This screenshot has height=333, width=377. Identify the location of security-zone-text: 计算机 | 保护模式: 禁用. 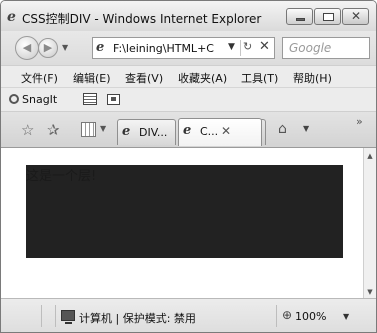
(137, 318).